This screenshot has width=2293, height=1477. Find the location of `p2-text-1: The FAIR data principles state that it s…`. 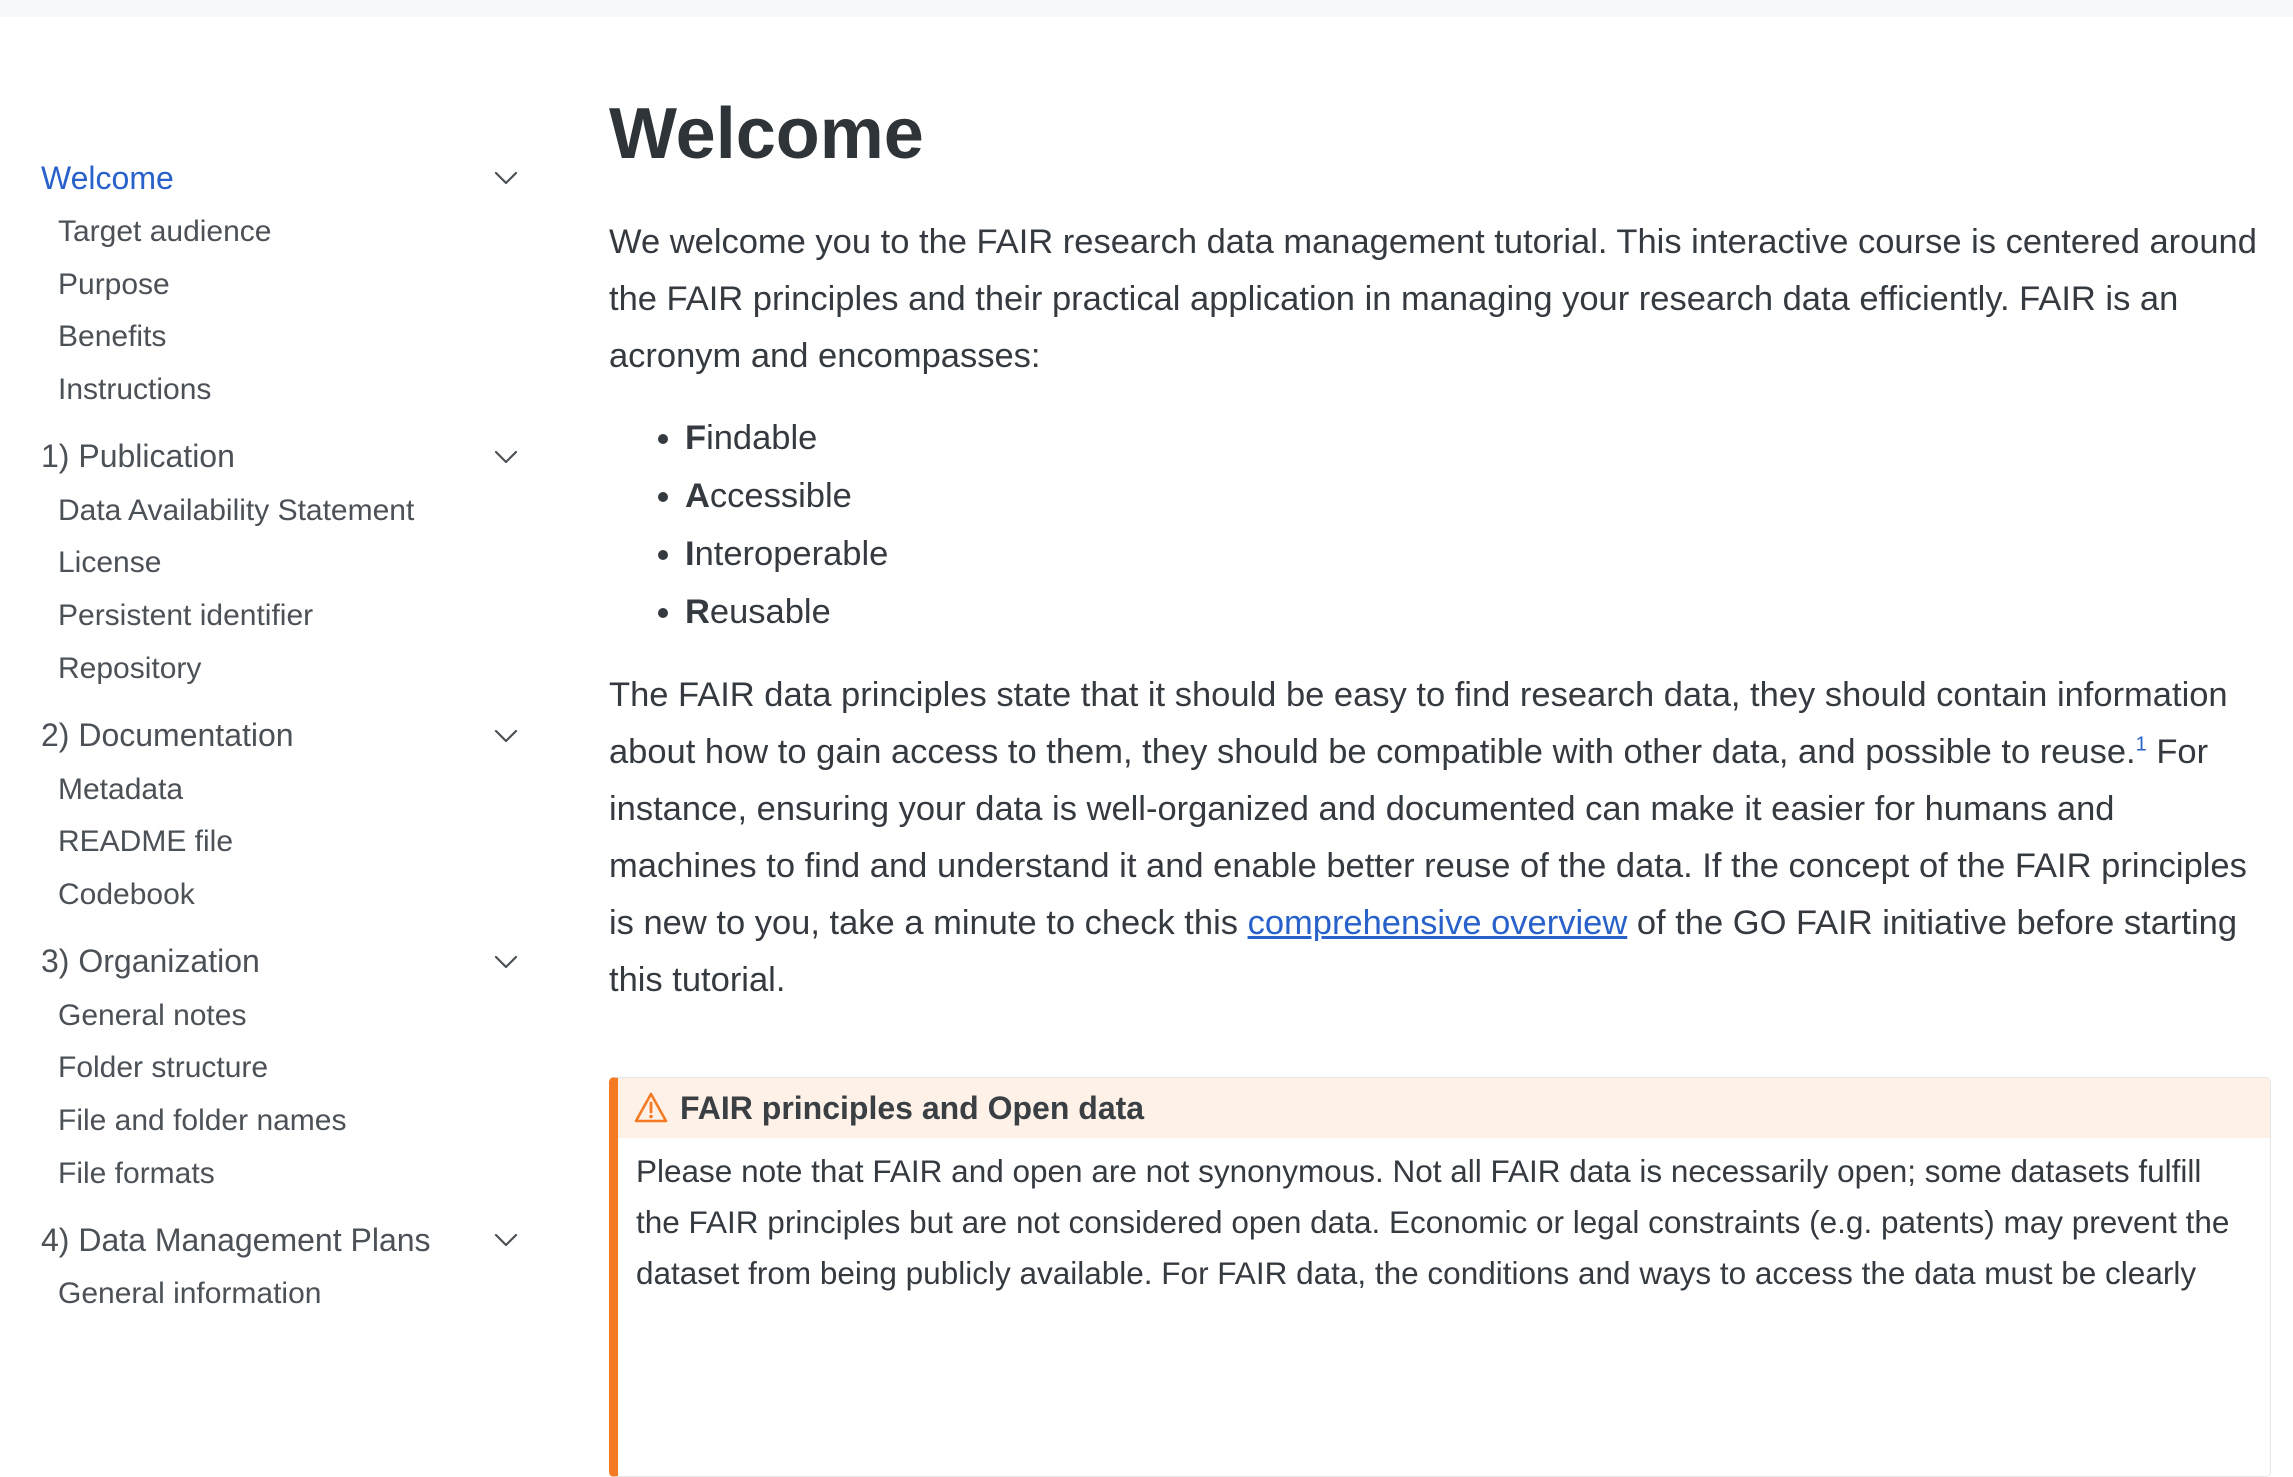

p2-text-1: The FAIR data principles state that it s… is located at coordinates (1418, 723).